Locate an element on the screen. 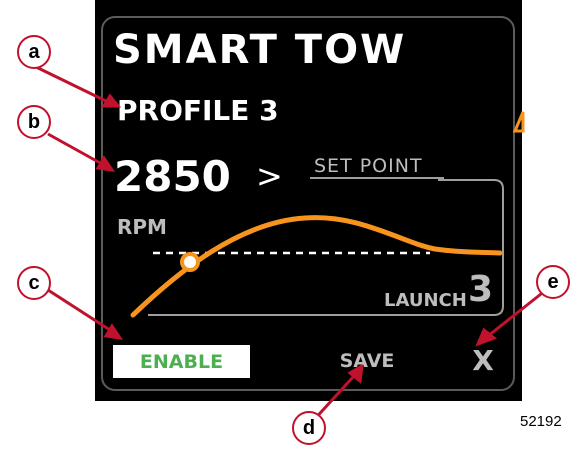 Image resolution: width=587 pixels, height=450 pixels. enable-button: ENABLE is located at coordinates (181, 361).